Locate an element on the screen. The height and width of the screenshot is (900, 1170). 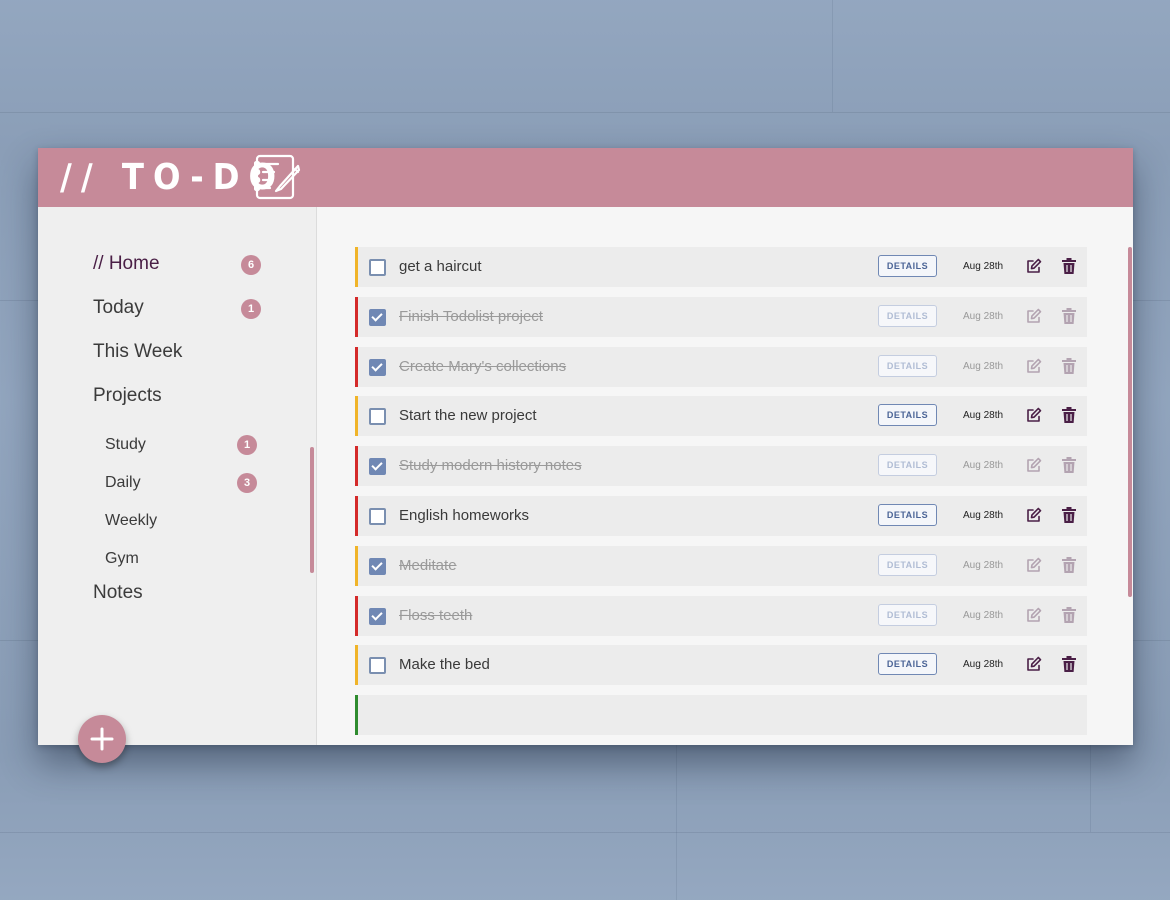
app-title: // TO-DO is located at coordinates (173, 177).